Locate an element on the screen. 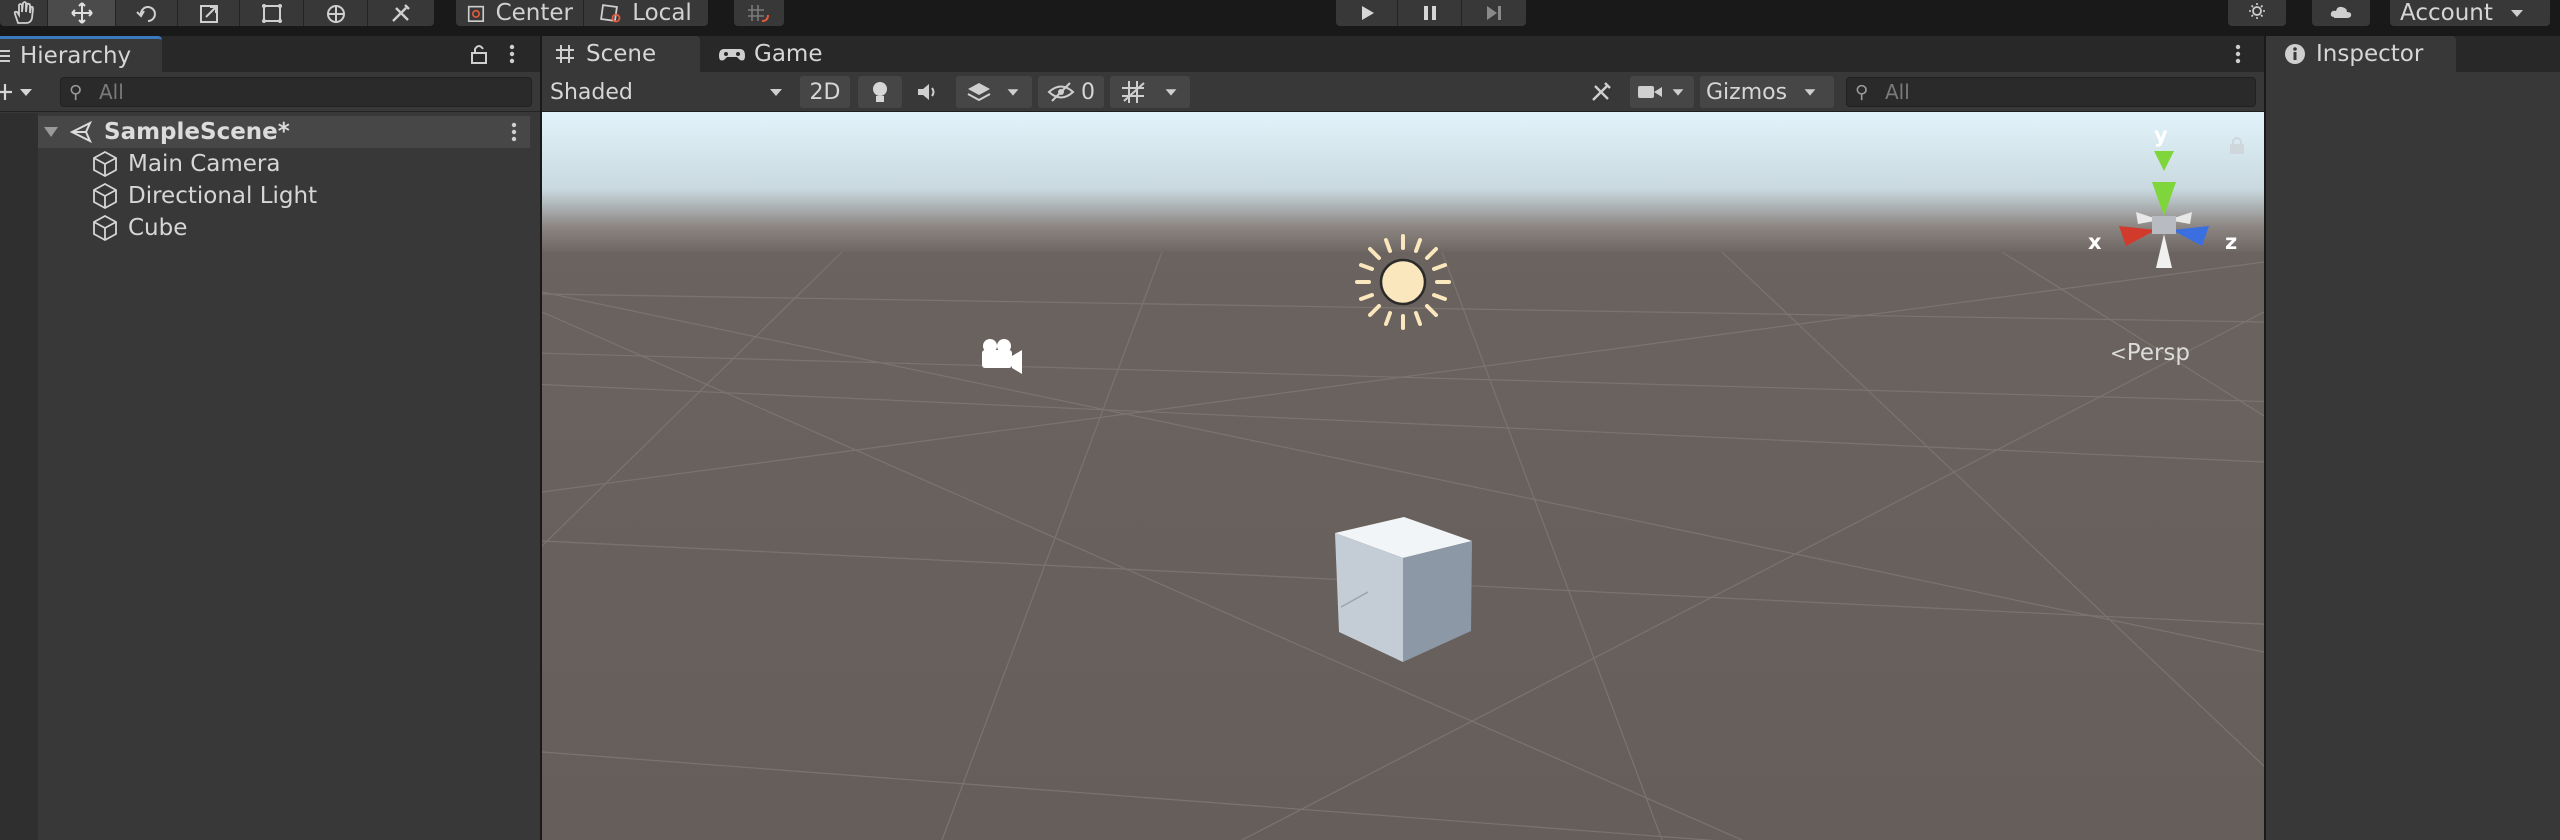 The image size is (2560, 840). playmode-controls is located at coordinates (1431, 13).